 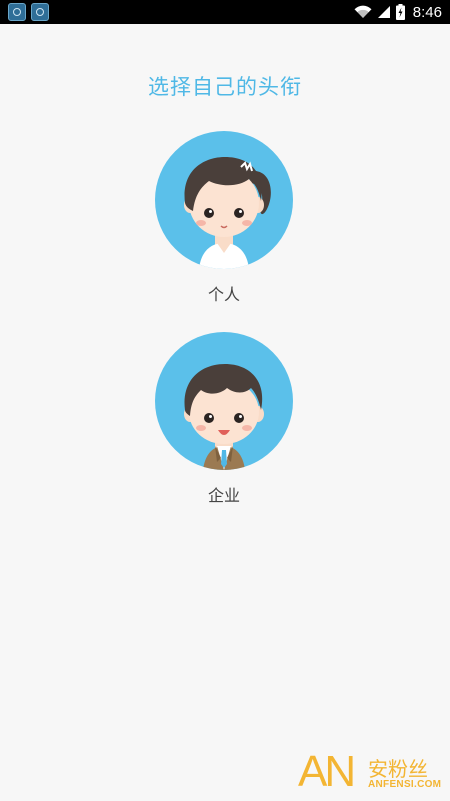 What do you see at coordinates (224, 494) in the screenshot?
I see `enterprise-option-label: 企业` at bounding box center [224, 494].